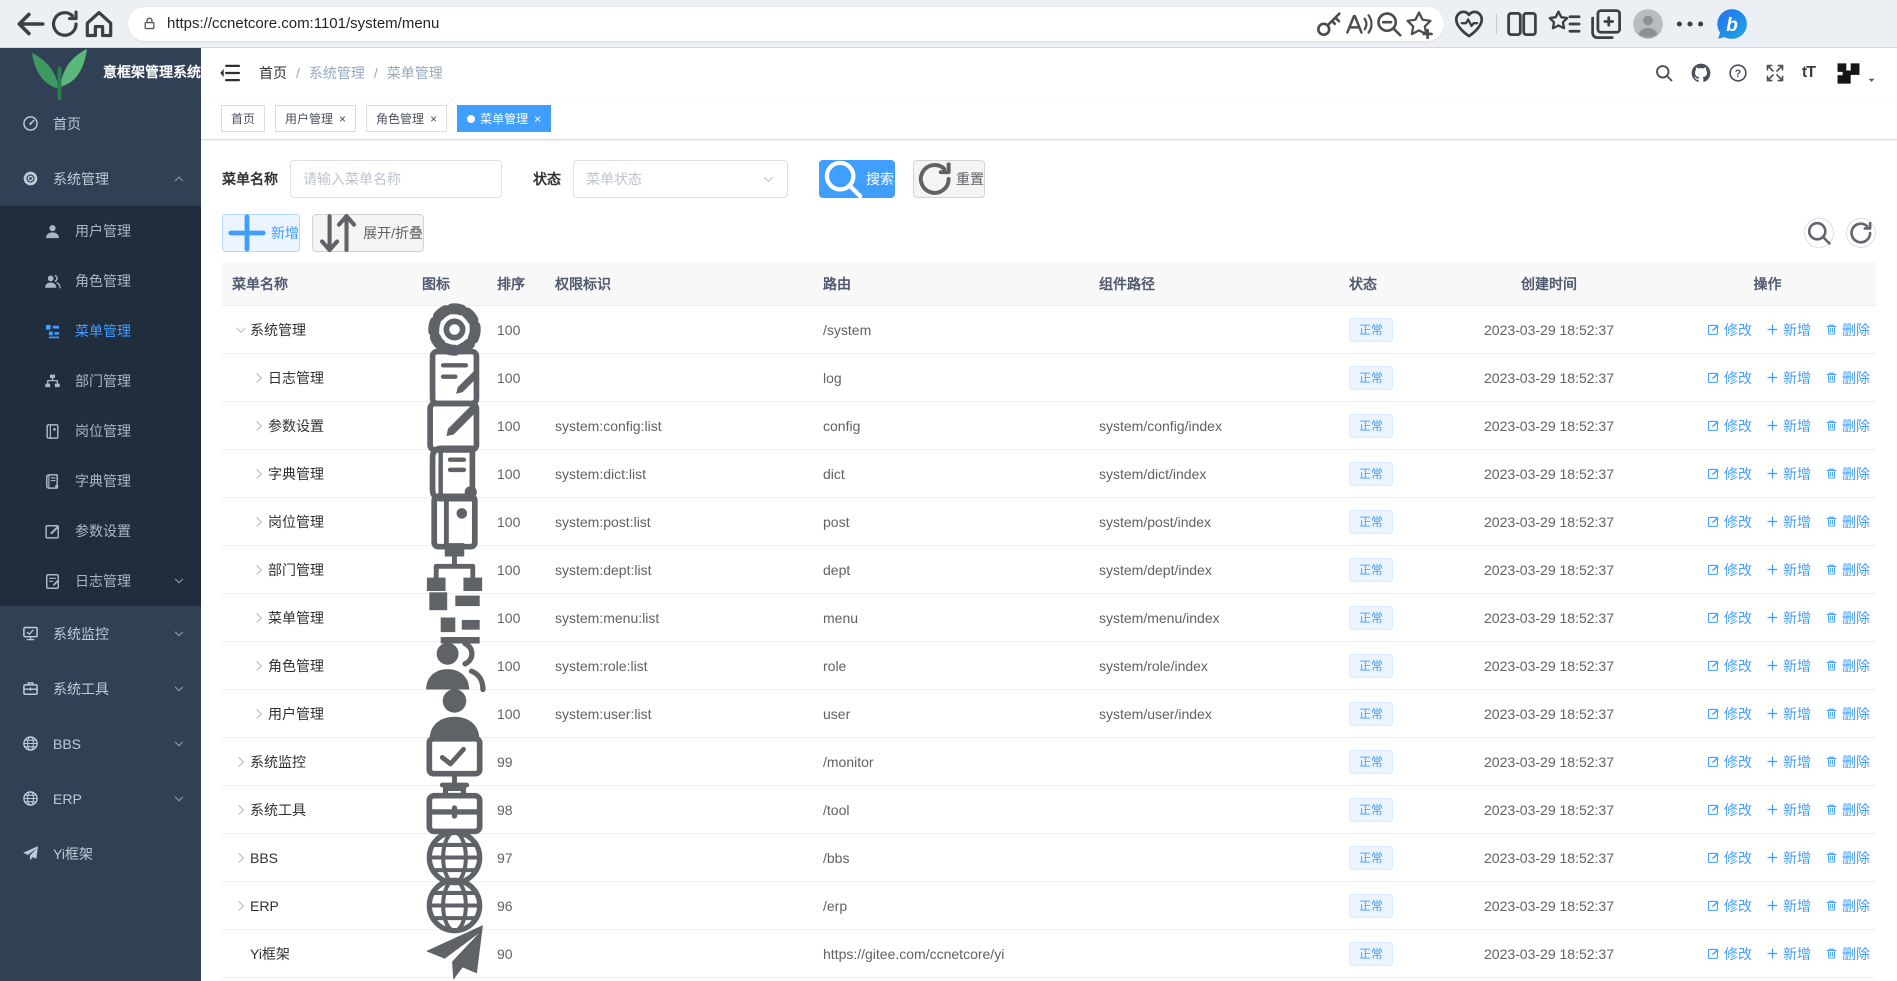  I want to click on breadcrumb-item: 首页, so click(273, 73).